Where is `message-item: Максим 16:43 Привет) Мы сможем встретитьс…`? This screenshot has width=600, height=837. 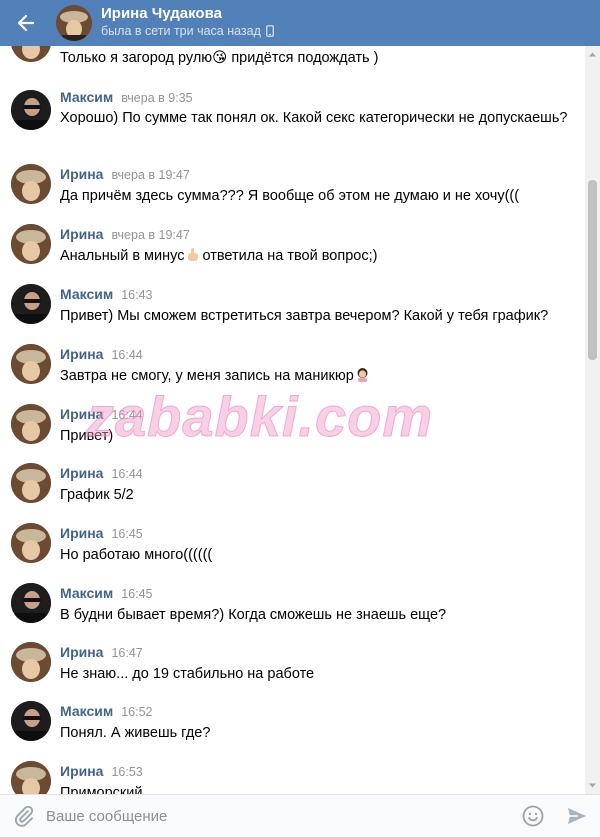 message-item: Максим 16:43 Привет) Мы сможем встретитьс… is located at coordinates (292, 315).